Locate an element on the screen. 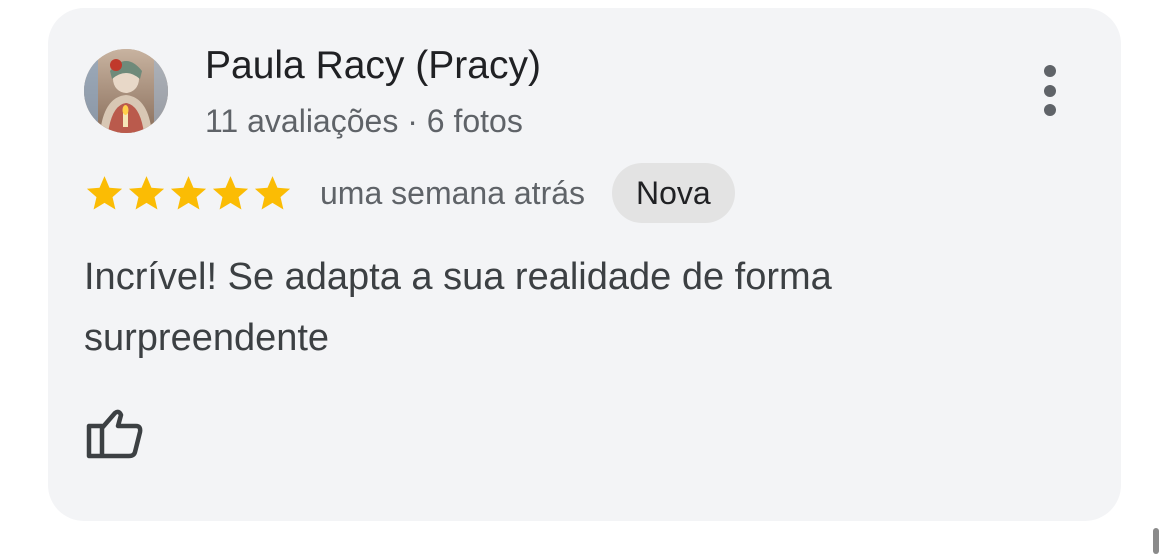  scrollbar is located at coordinates (1156, 541).